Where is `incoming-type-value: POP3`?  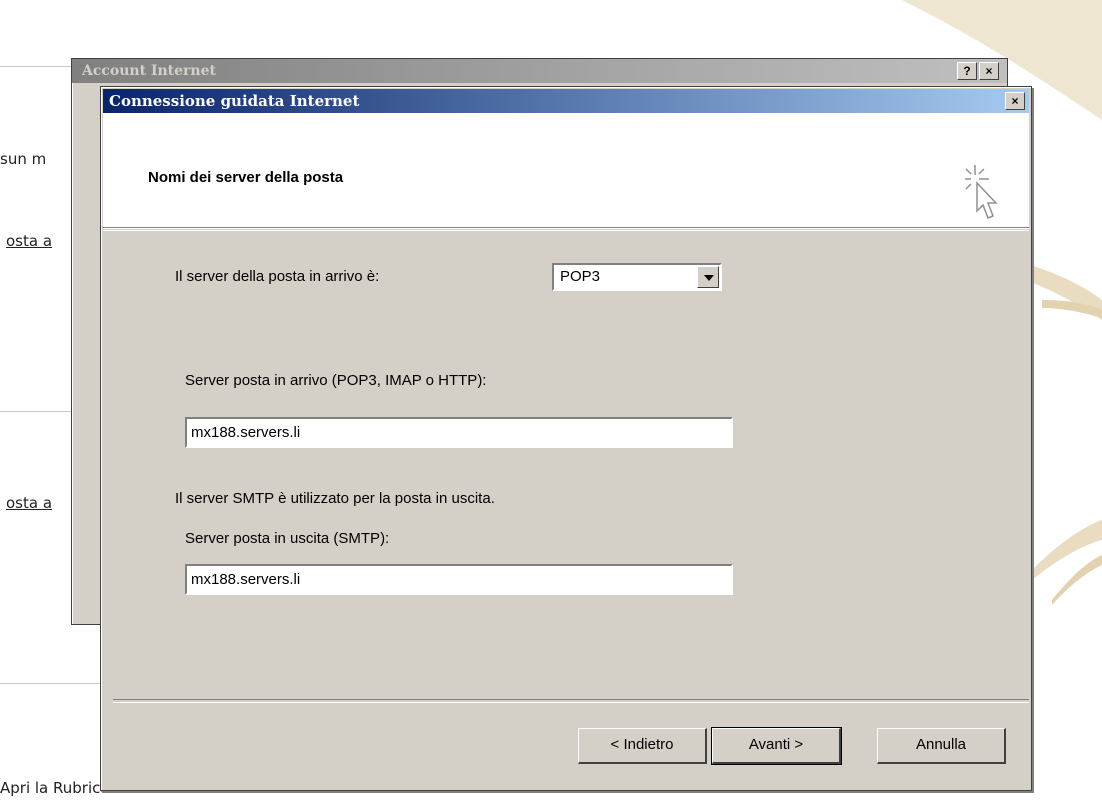
incoming-type-value: POP3 is located at coordinates (580, 276).